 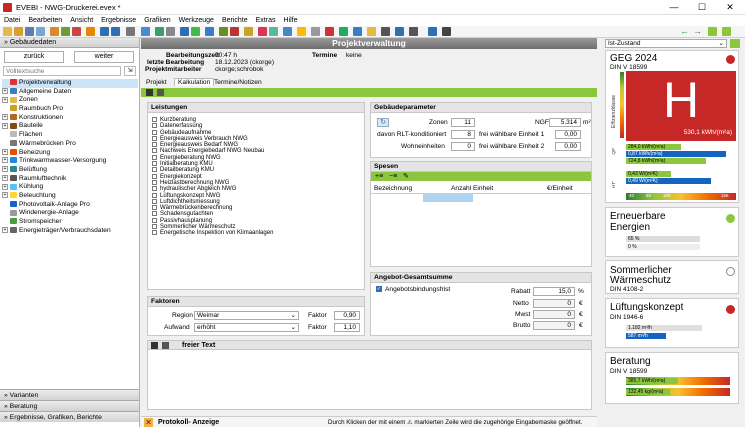 I want to click on green-tool-icon, so click(x=712, y=31).